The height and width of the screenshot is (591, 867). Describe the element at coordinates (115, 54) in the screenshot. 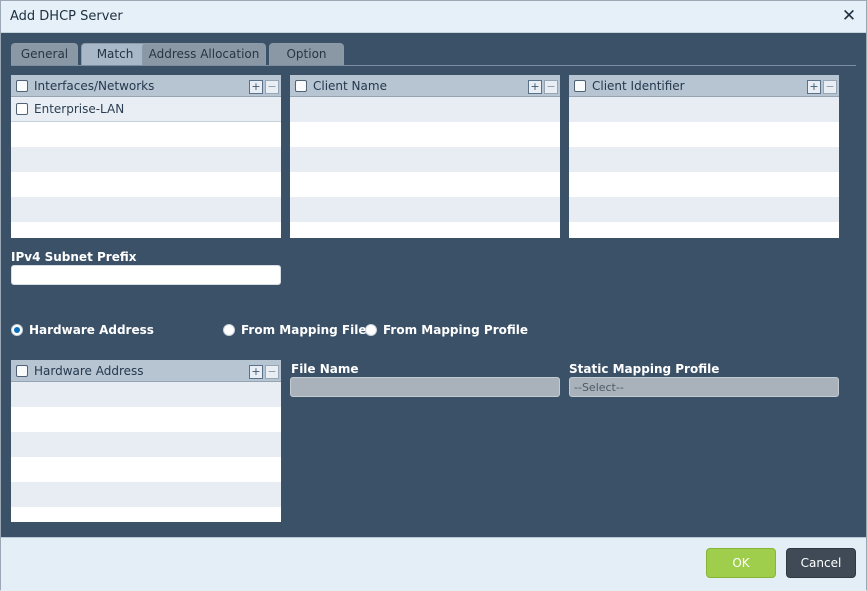

I see `tab-match: Match` at that location.